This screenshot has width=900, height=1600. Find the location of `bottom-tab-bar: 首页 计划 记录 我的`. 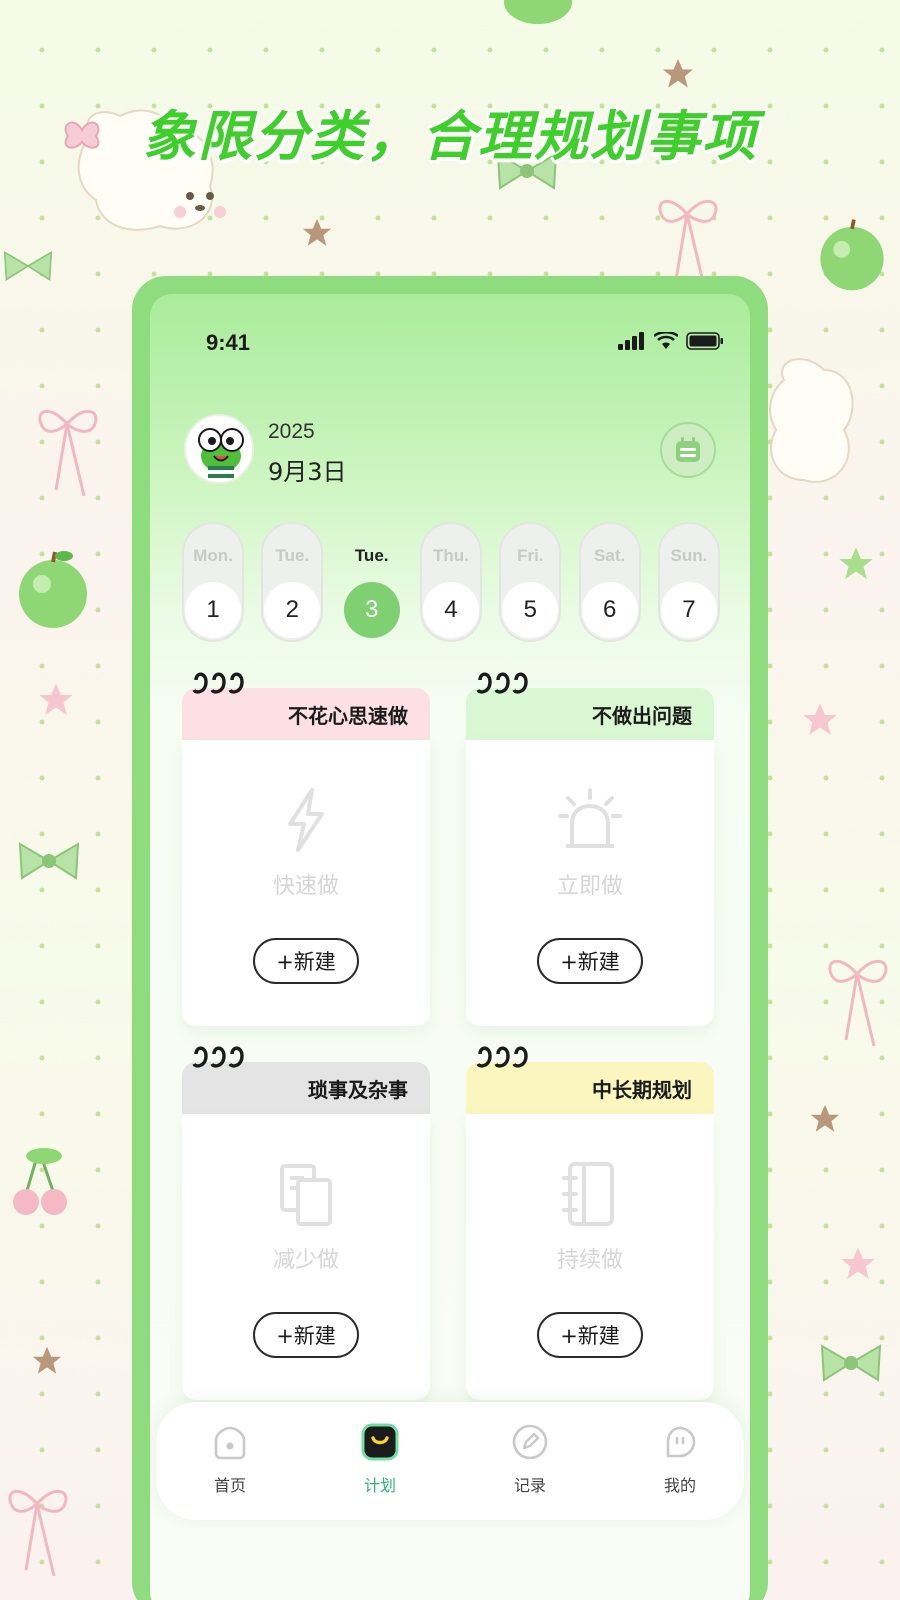

bottom-tab-bar: 首页 计划 记录 我的 is located at coordinates (450, 1461).